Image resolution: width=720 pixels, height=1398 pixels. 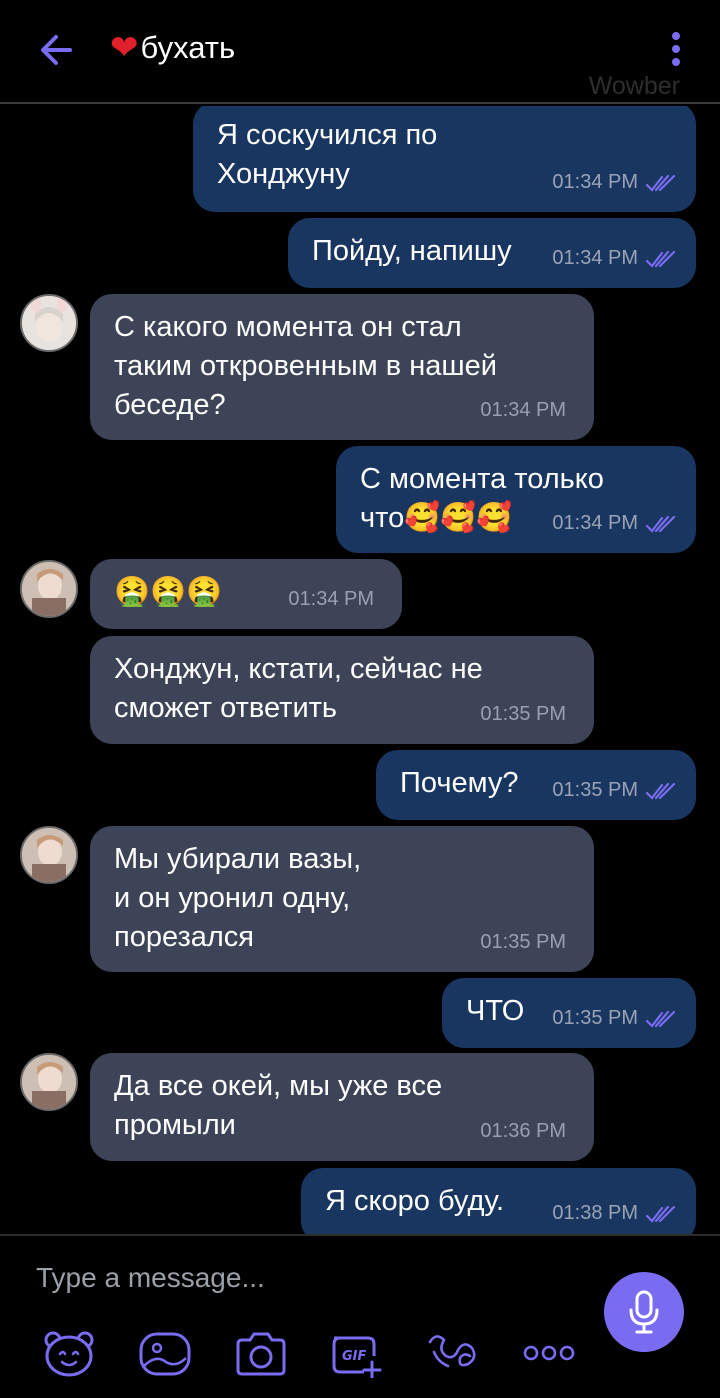 I want to click on composer-toolbar: GIF, so click(x=300, y=1350).